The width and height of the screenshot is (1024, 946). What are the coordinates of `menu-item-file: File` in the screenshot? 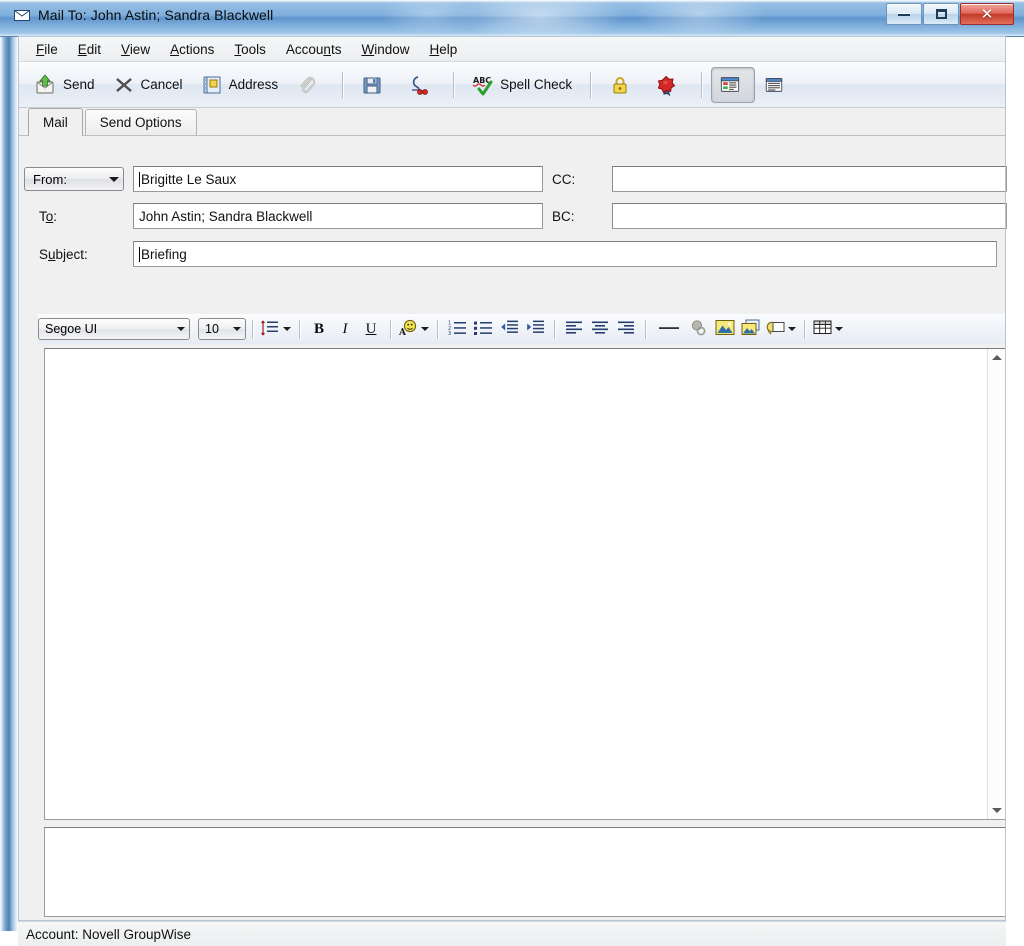 It's located at (47, 49).